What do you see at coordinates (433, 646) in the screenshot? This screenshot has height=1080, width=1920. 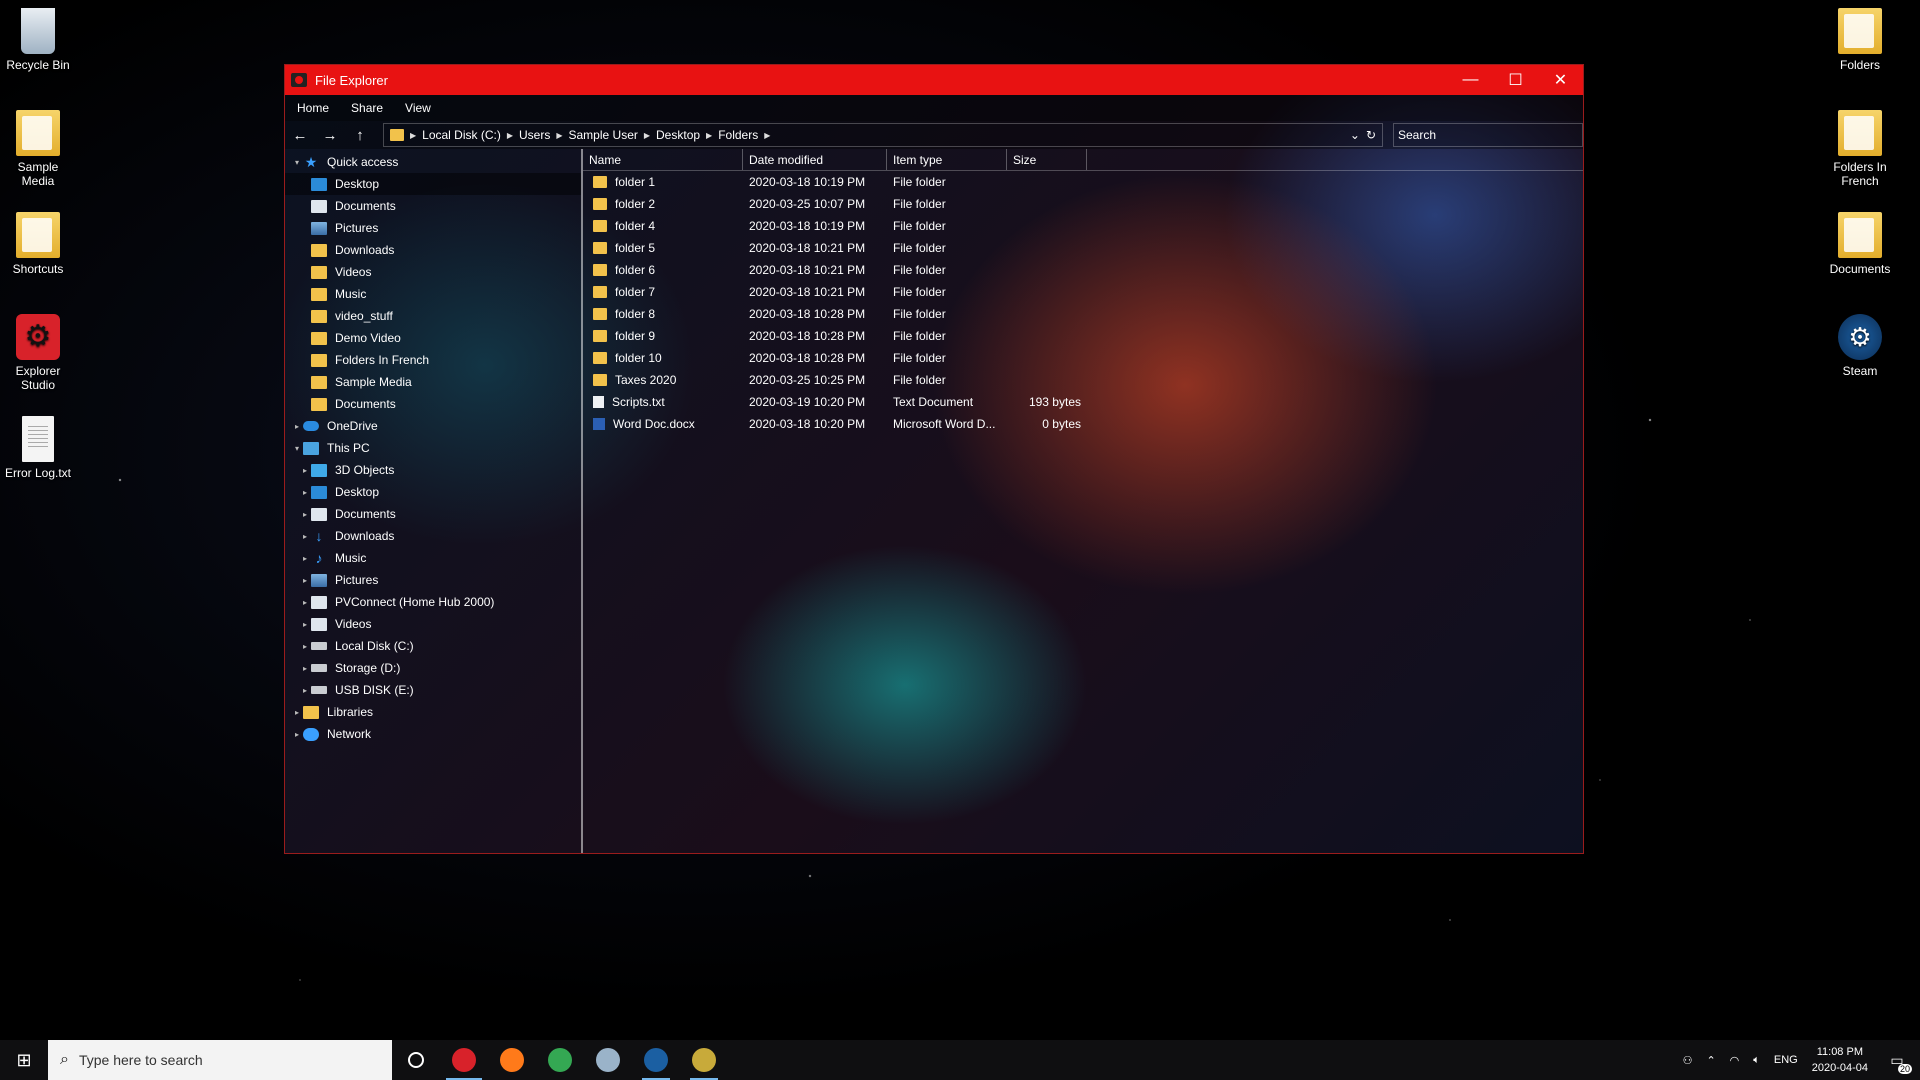 I see `nav-item-local-disk-c: ▸ Local Disk (C:)` at bounding box center [433, 646].